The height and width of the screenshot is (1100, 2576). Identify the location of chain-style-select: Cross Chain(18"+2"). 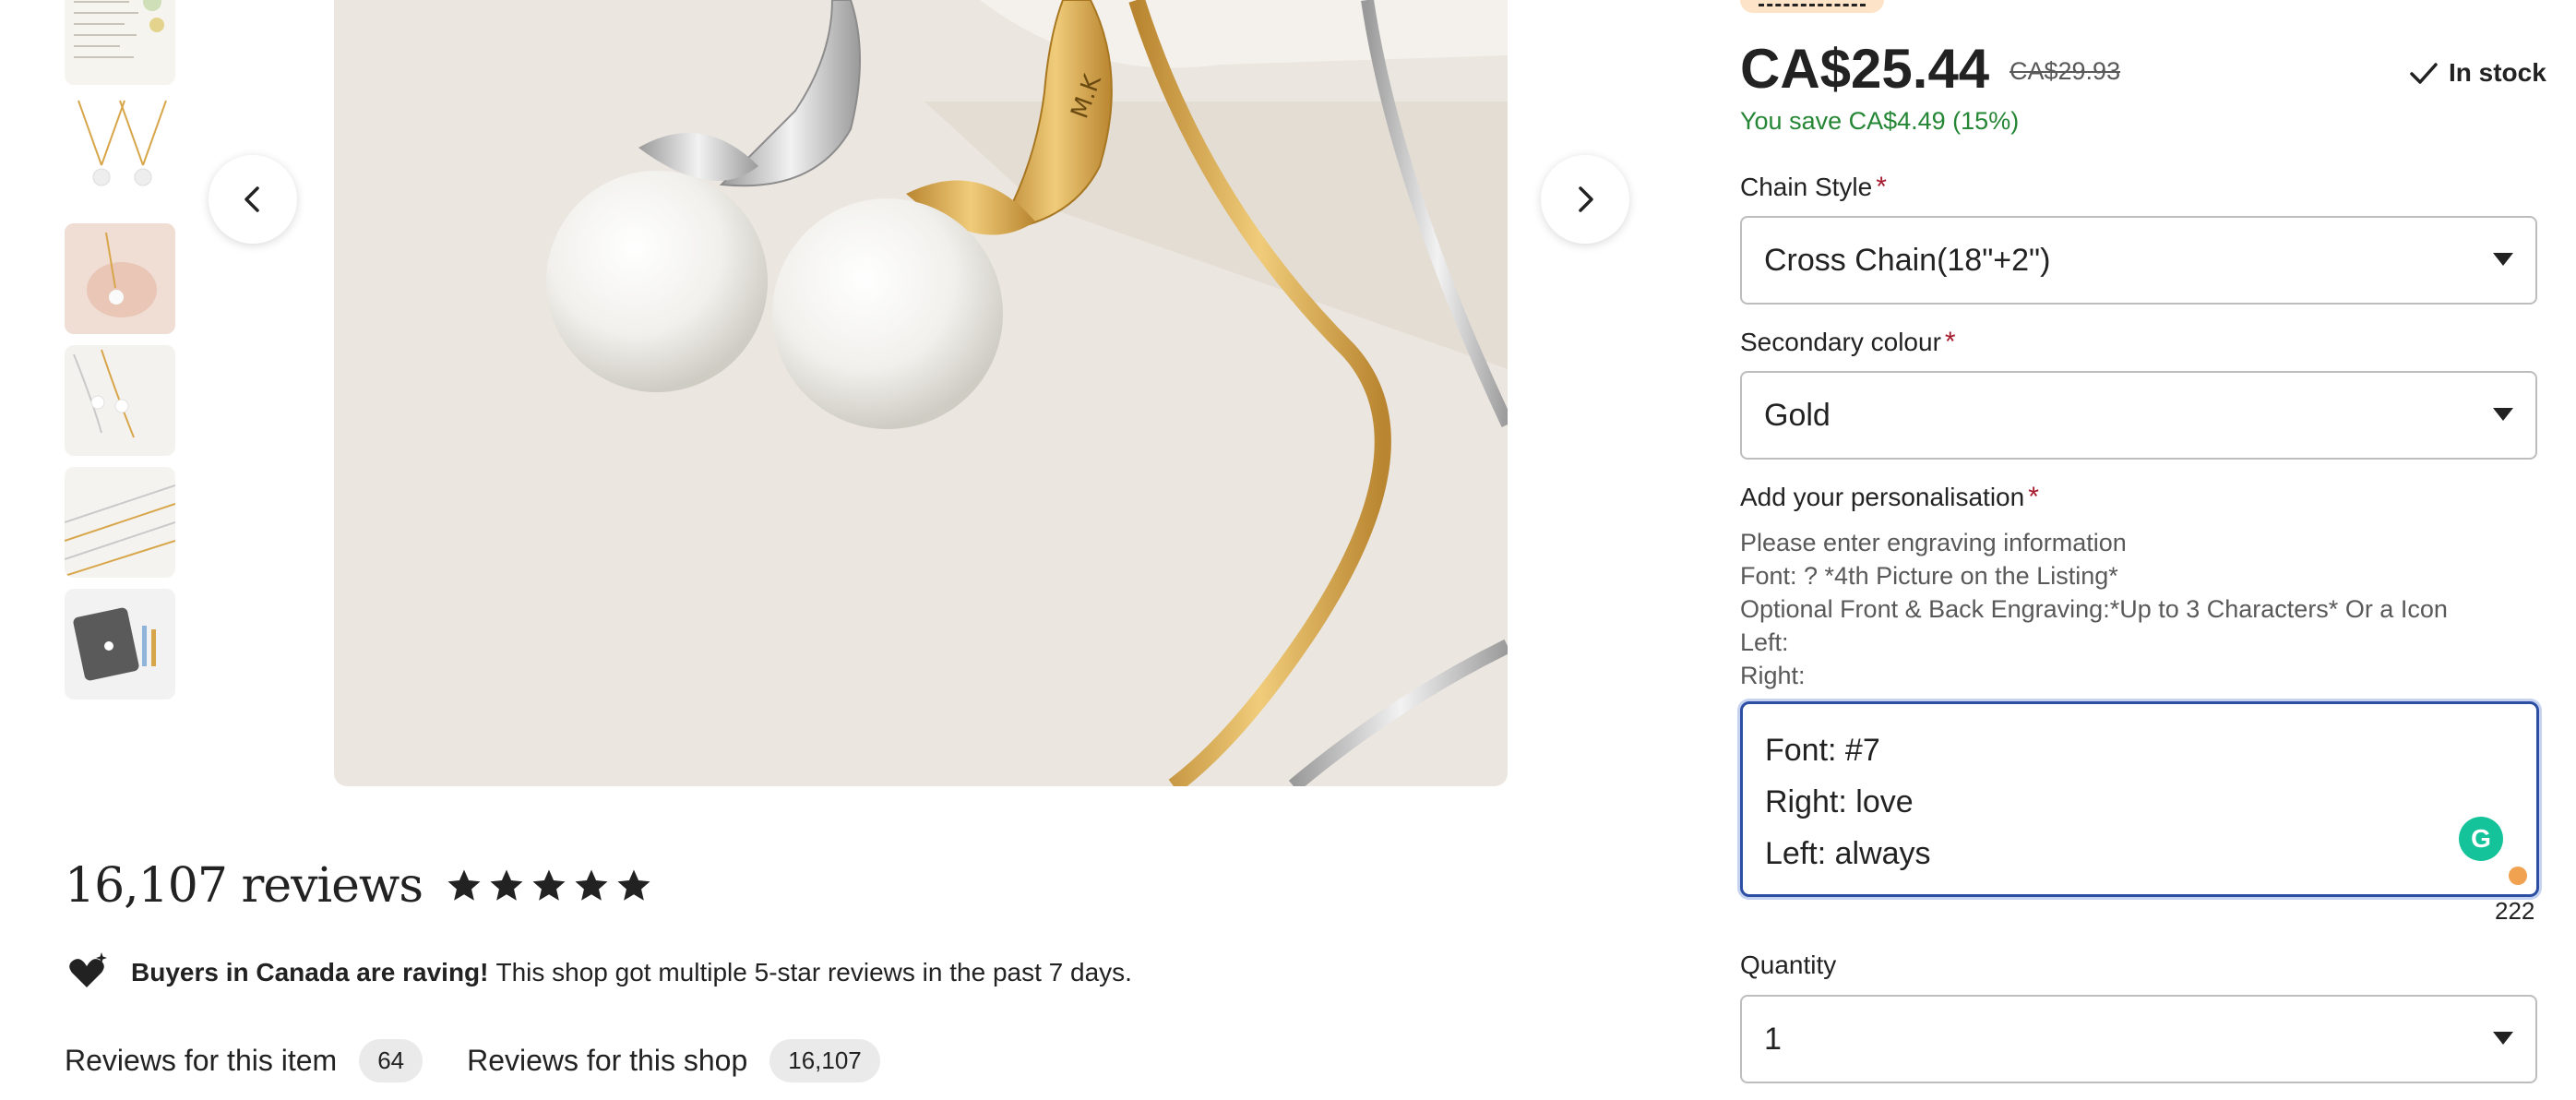
(2139, 260).